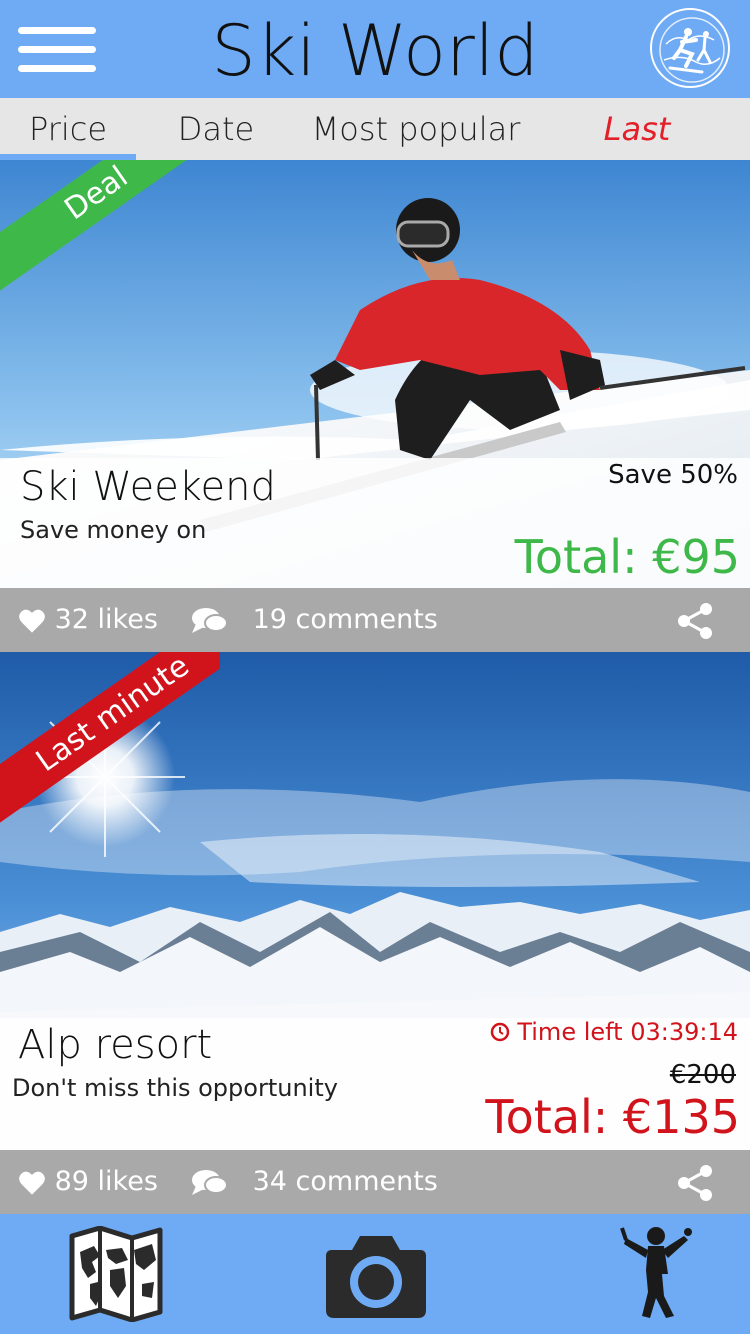 This screenshot has height=1334, width=750. I want to click on deal-ribbon-label: Deal, so click(110, 230).